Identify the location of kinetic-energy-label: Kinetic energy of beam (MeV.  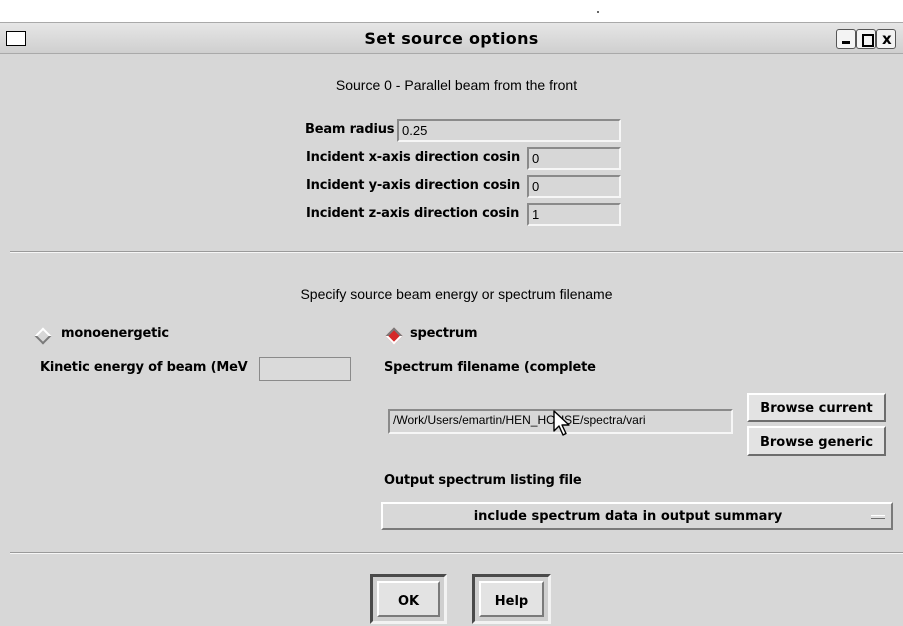
(144, 367).